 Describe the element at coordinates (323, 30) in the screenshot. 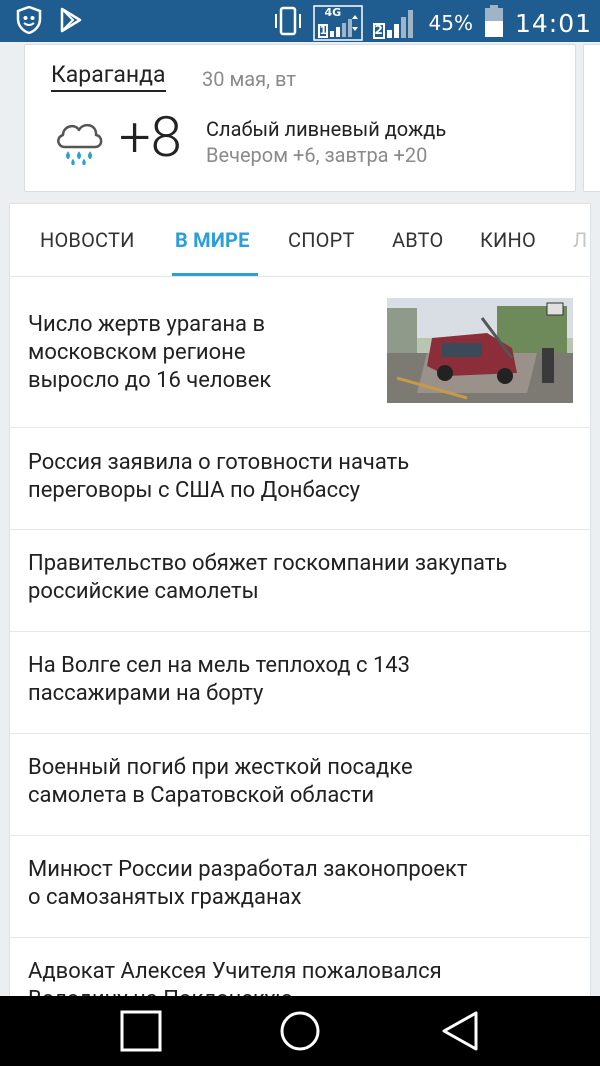

I see `sim1-label: 1` at that location.